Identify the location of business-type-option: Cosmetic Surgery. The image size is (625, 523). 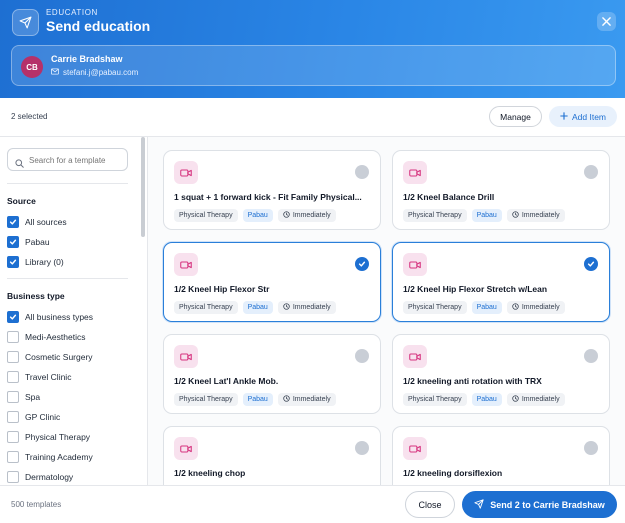
(50, 357).